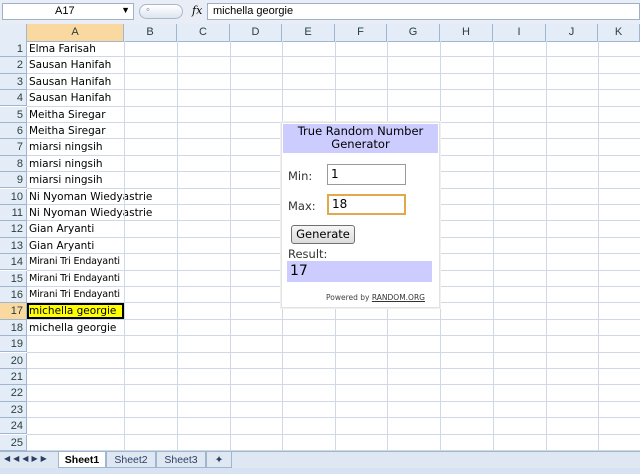 This screenshot has height=474, width=640. What do you see at coordinates (320, 328) in the screenshot?
I see `table-row: 18 michella georgie` at bounding box center [320, 328].